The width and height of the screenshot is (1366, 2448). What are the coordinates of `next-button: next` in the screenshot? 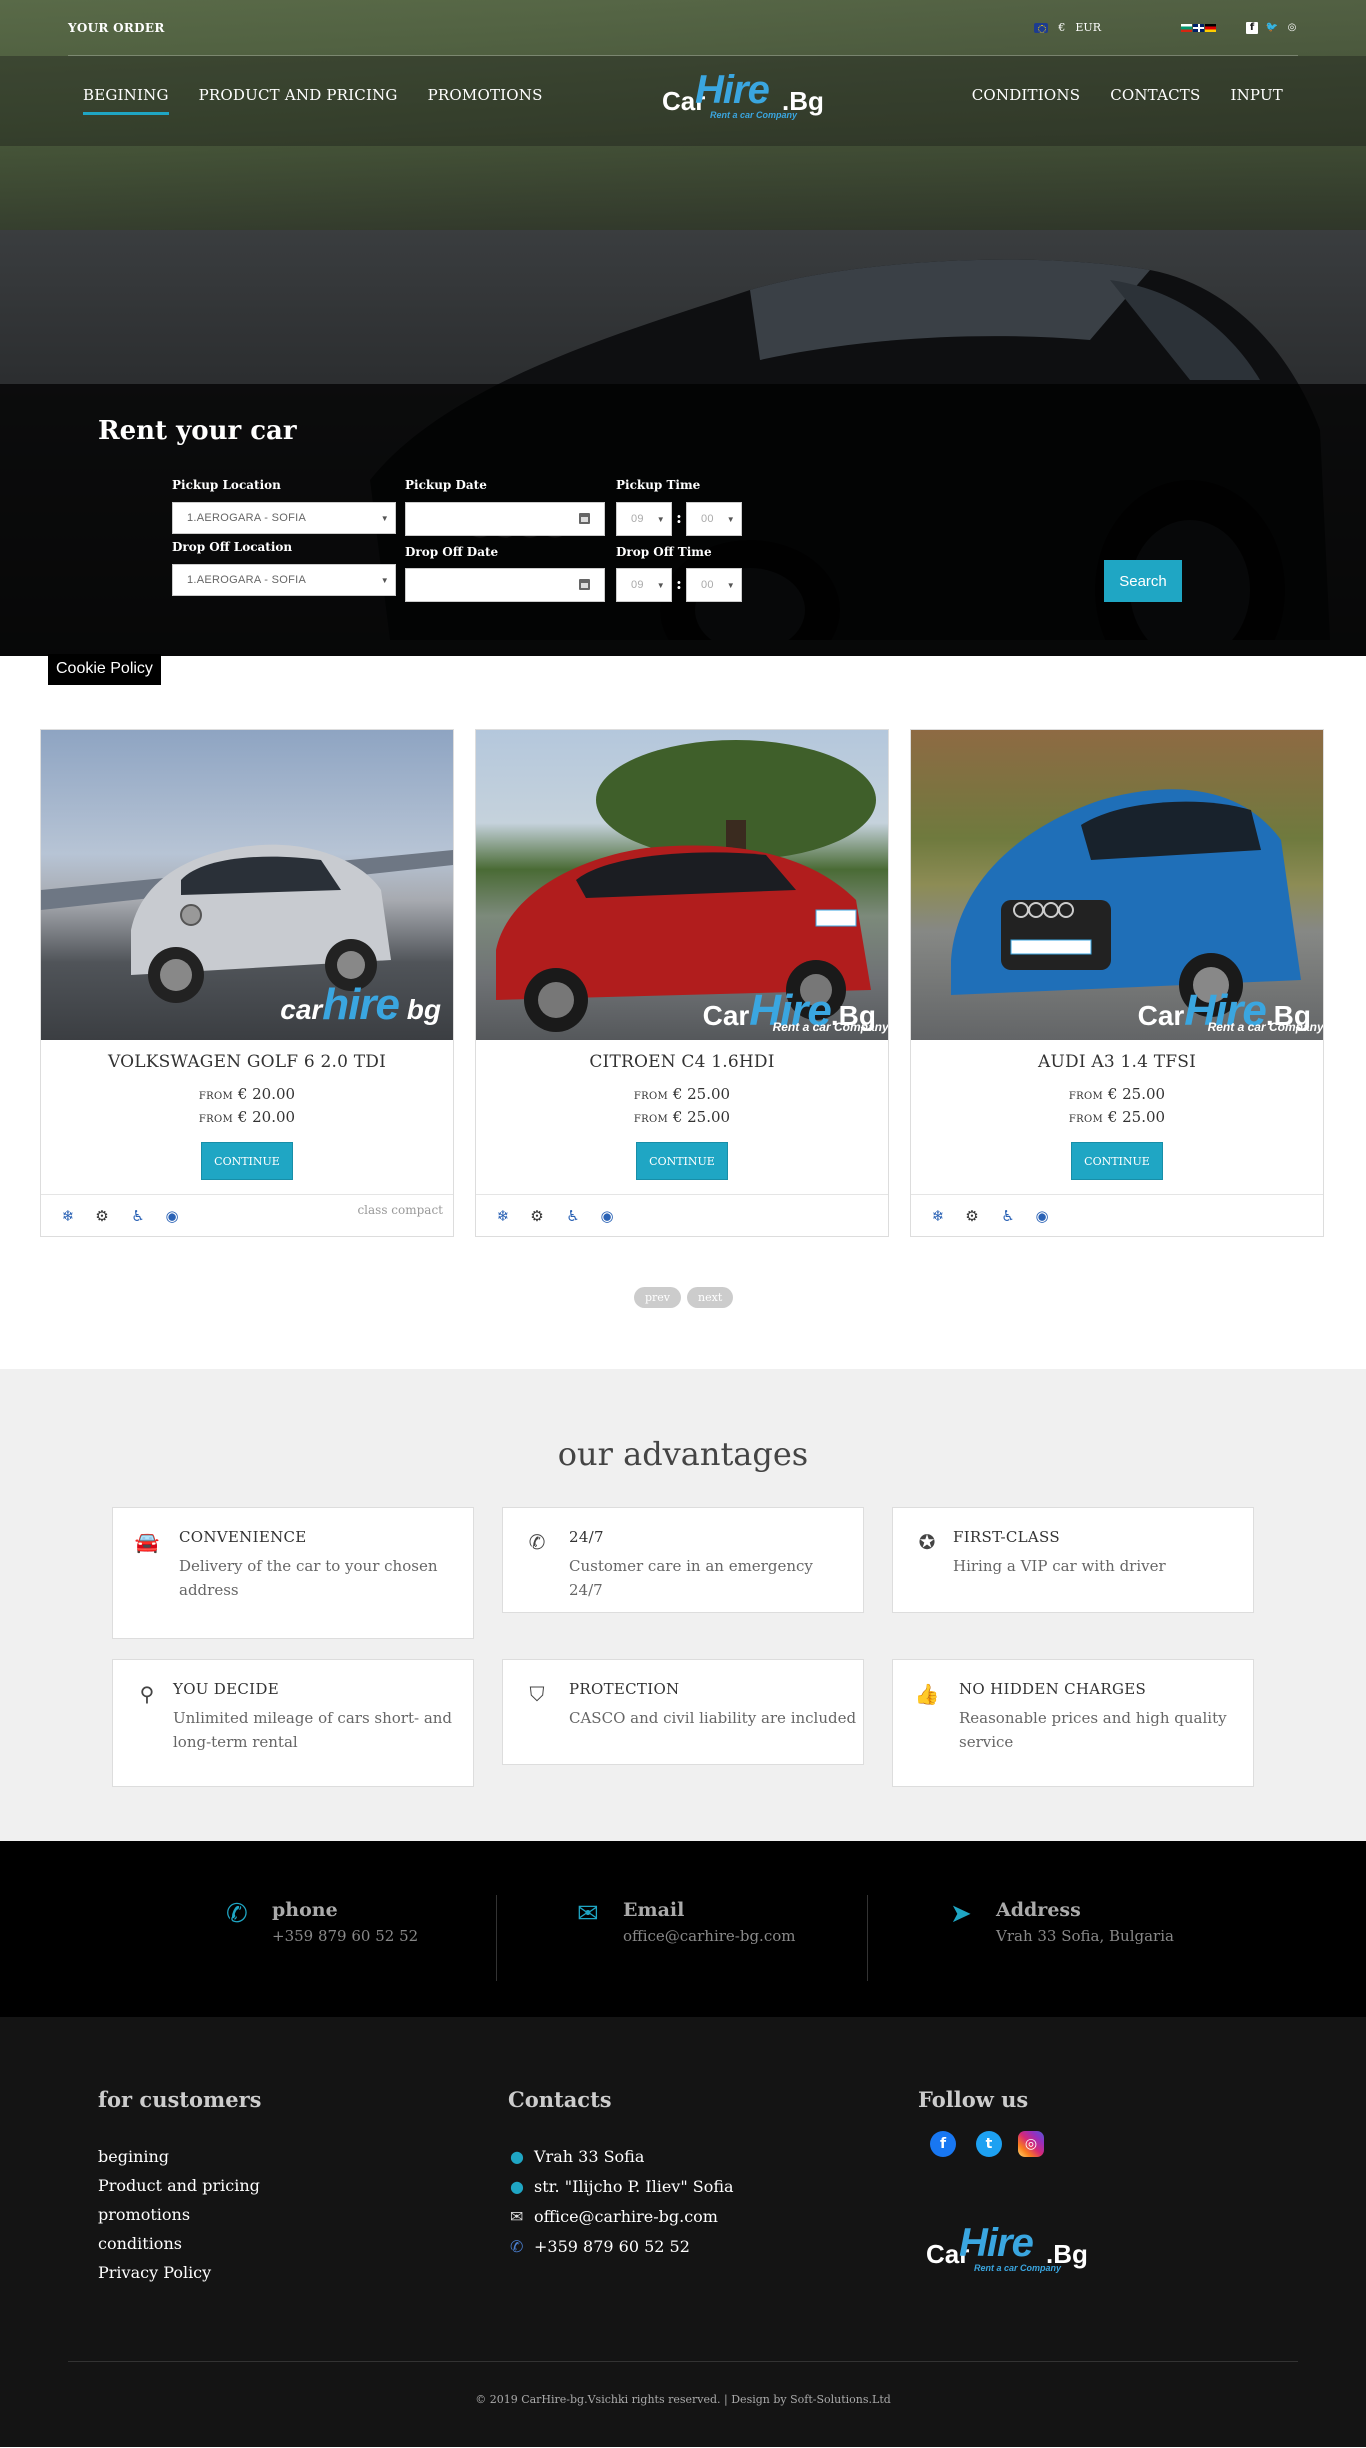 It's located at (710, 1297).